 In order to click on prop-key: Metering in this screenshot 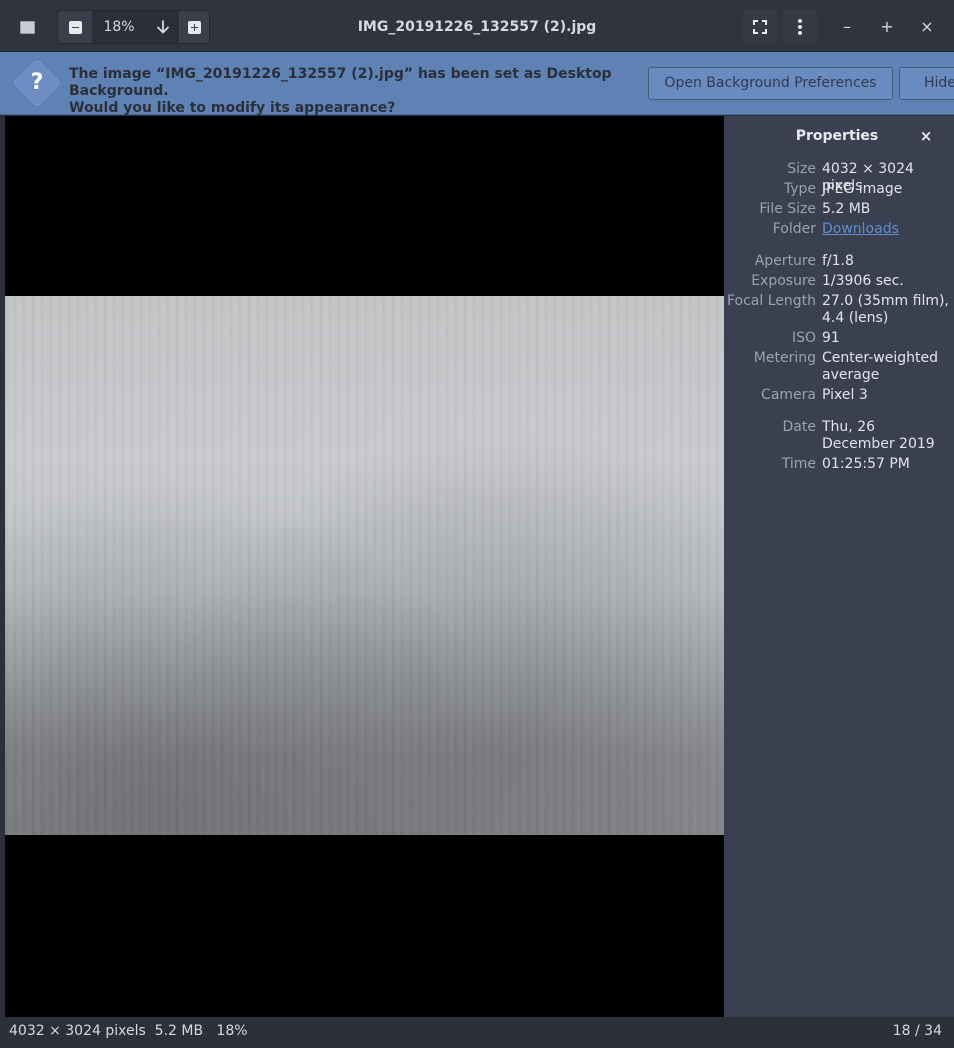, I will do `click(784, 358)`.